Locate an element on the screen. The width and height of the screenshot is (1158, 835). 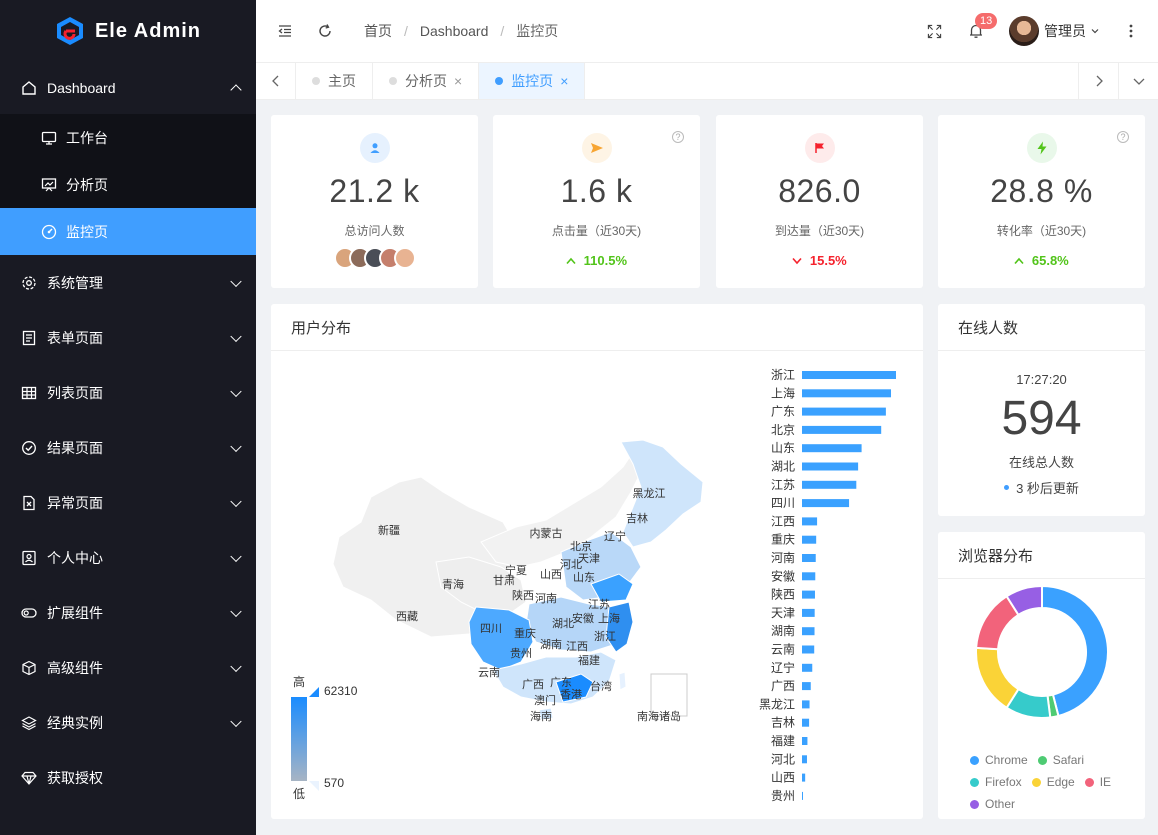
sidebar-item-advanced: 高级组件 is located at coordinates (128, 667).